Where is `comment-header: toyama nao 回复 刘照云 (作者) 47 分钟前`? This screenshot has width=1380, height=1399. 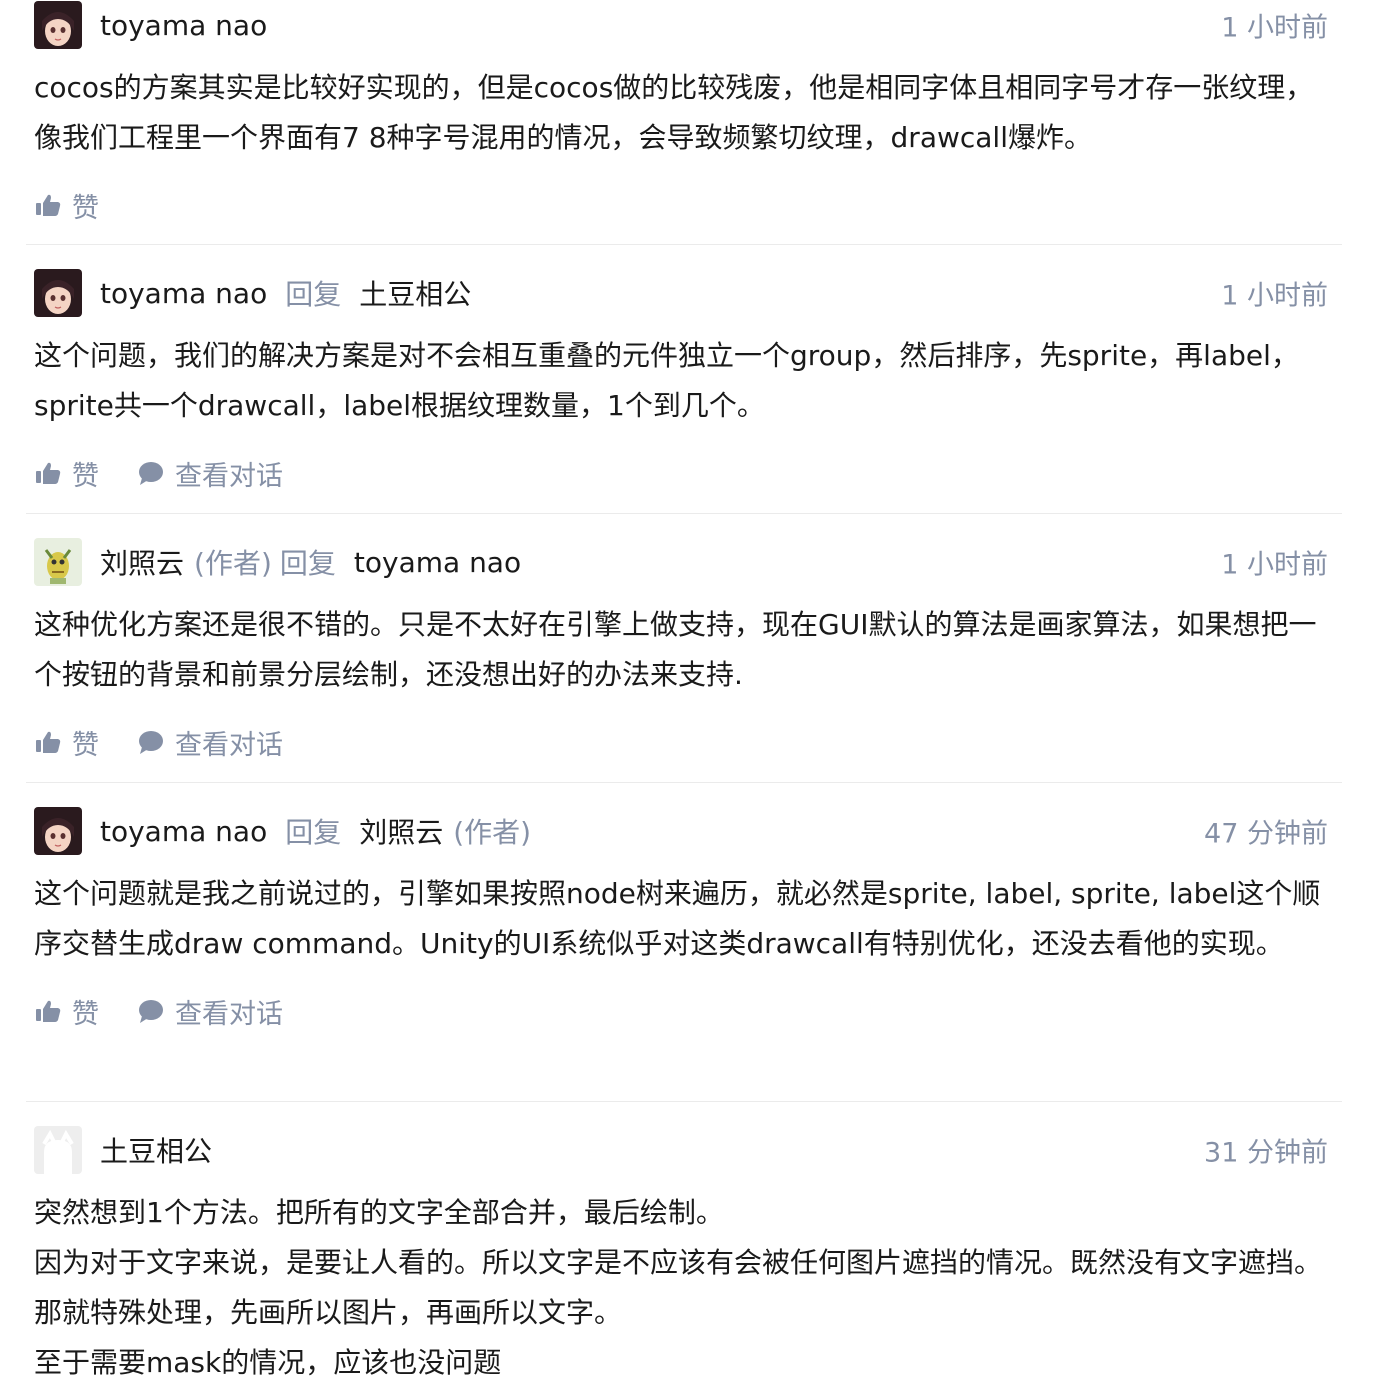 comment-header: toyama nao 回复 刘照云 (作者) 47 分钟前 is located at coordinates (688, 819).